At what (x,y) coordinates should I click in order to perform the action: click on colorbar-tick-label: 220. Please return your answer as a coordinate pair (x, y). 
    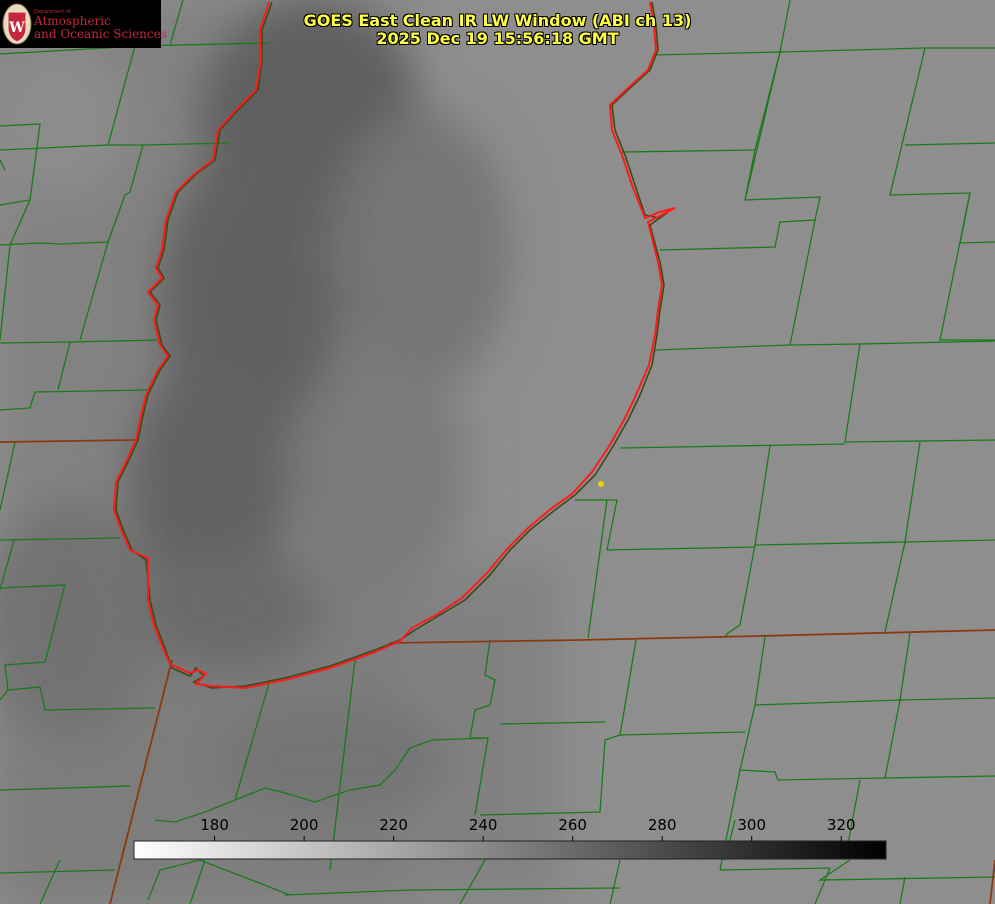
    Looking at the image, I should click on (393, 825).